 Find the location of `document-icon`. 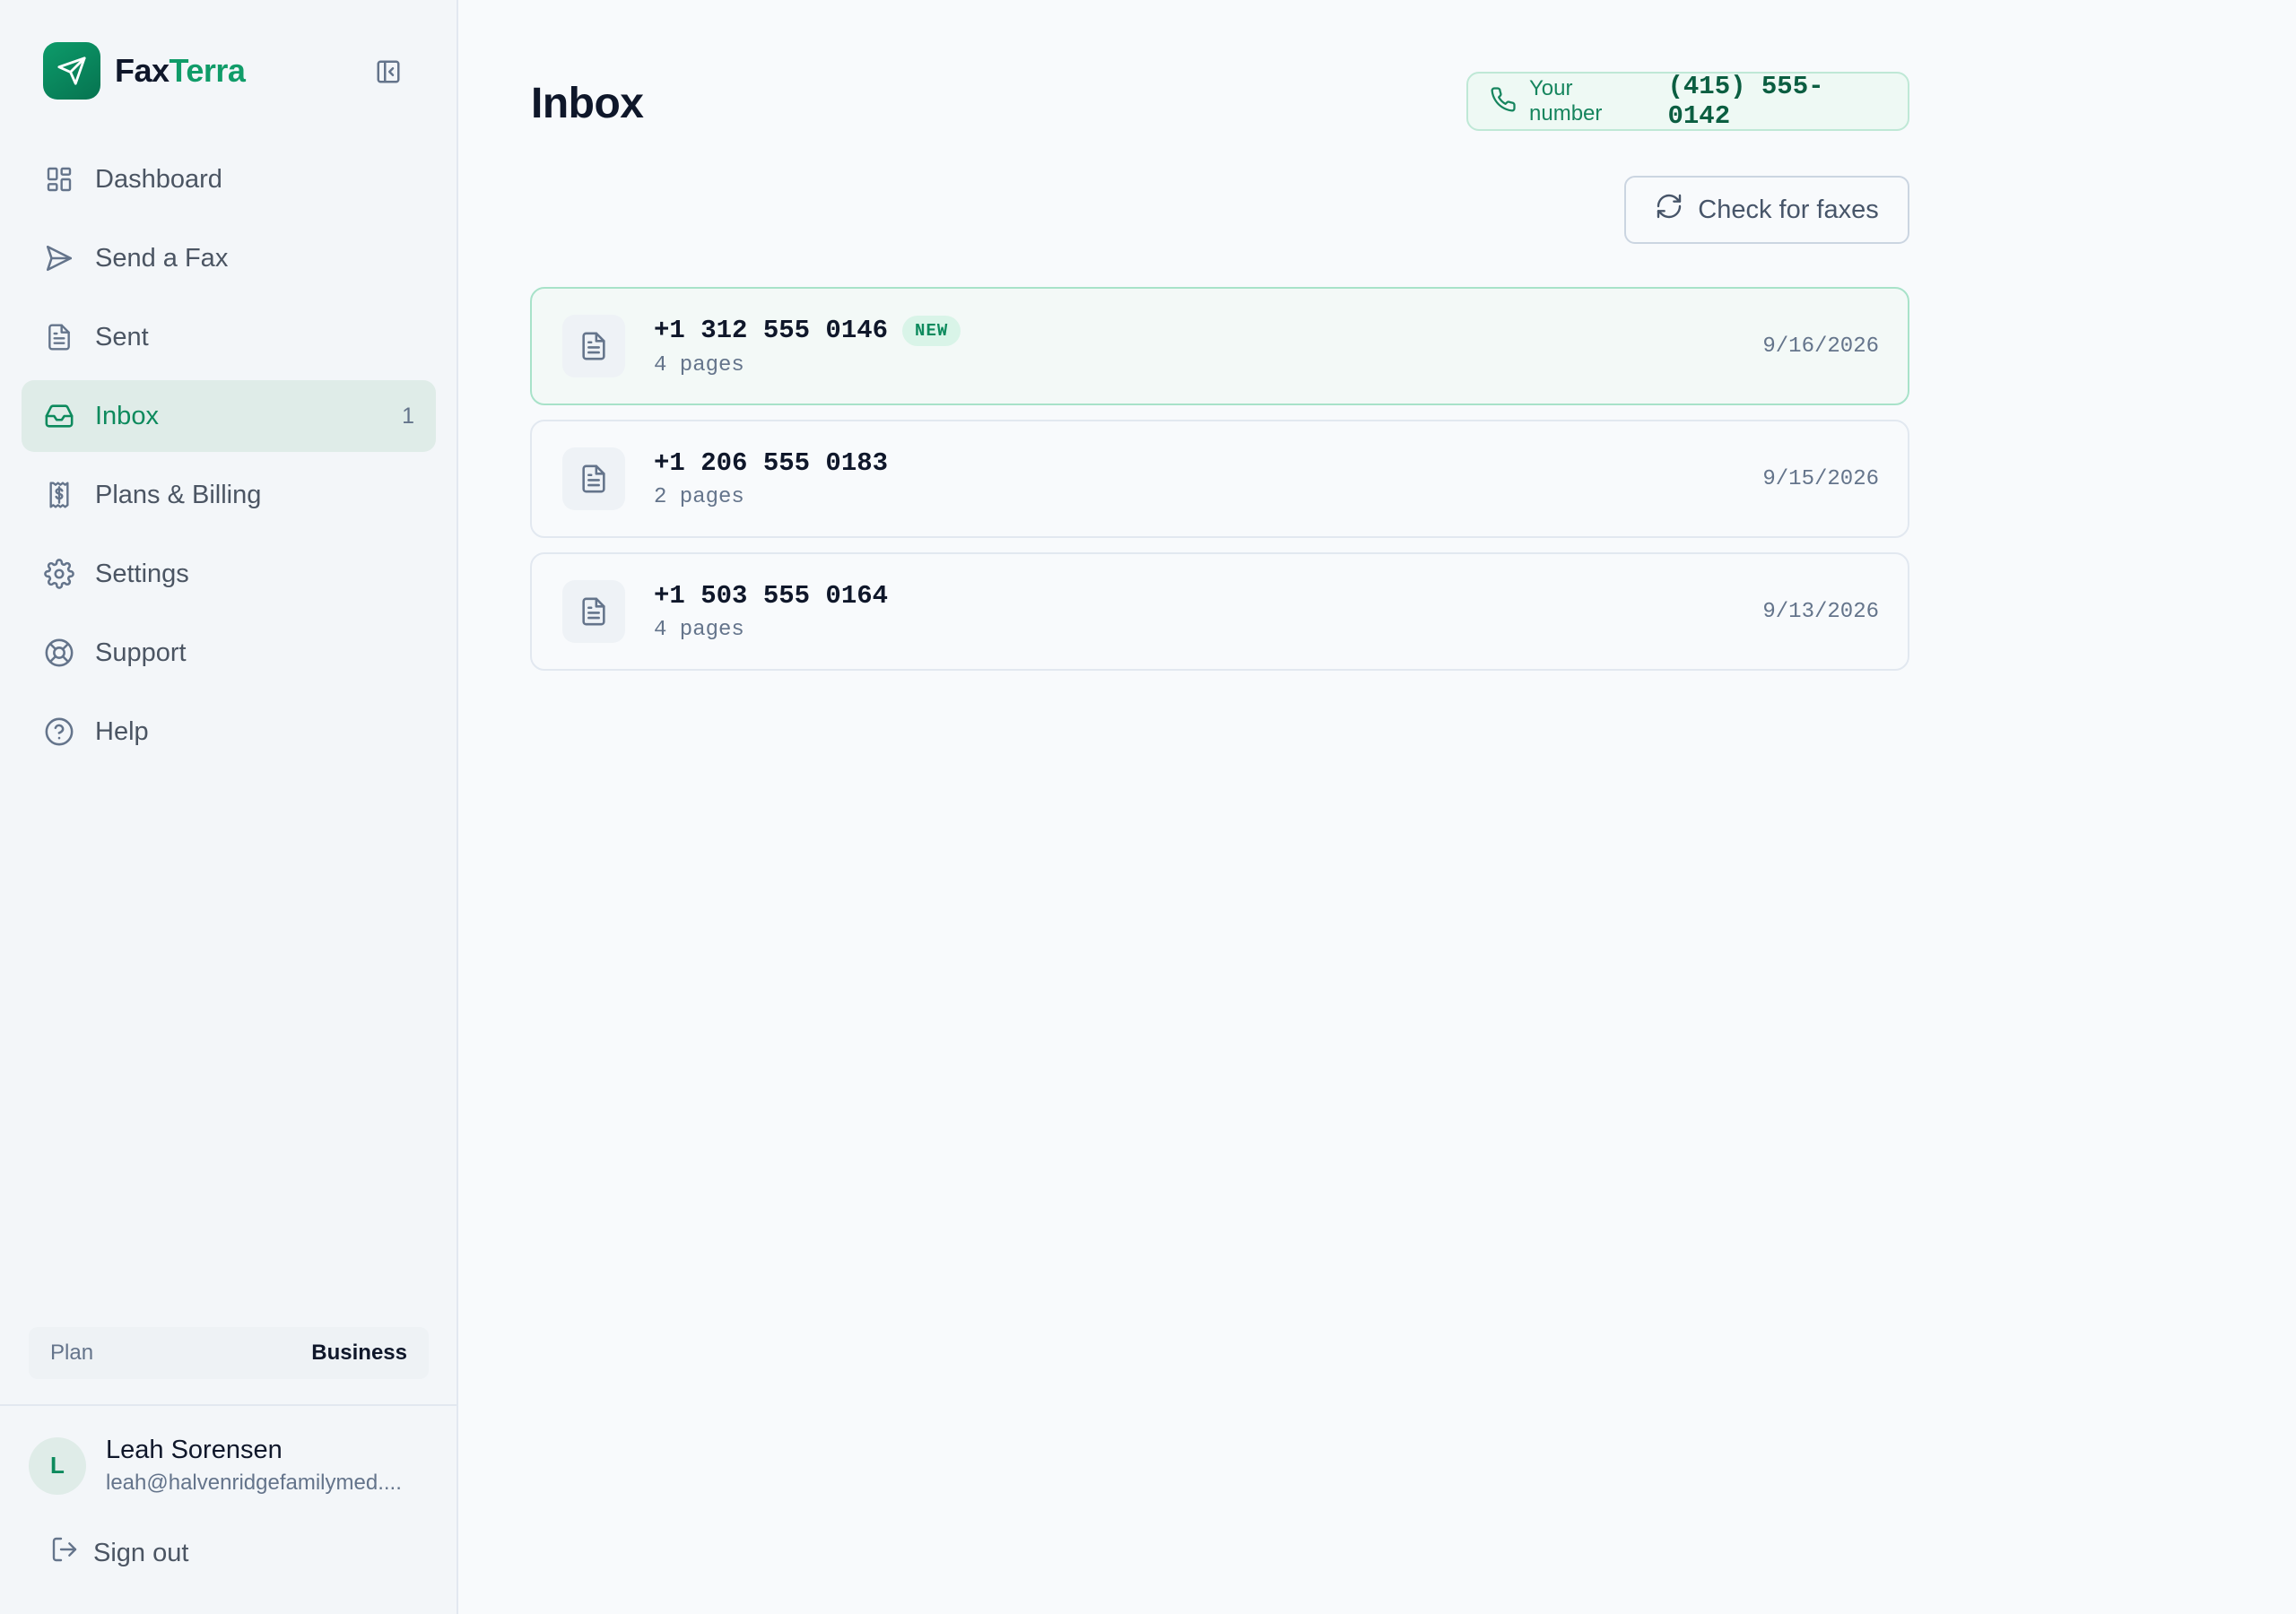

document-icon is located at coordinates (59, 337).